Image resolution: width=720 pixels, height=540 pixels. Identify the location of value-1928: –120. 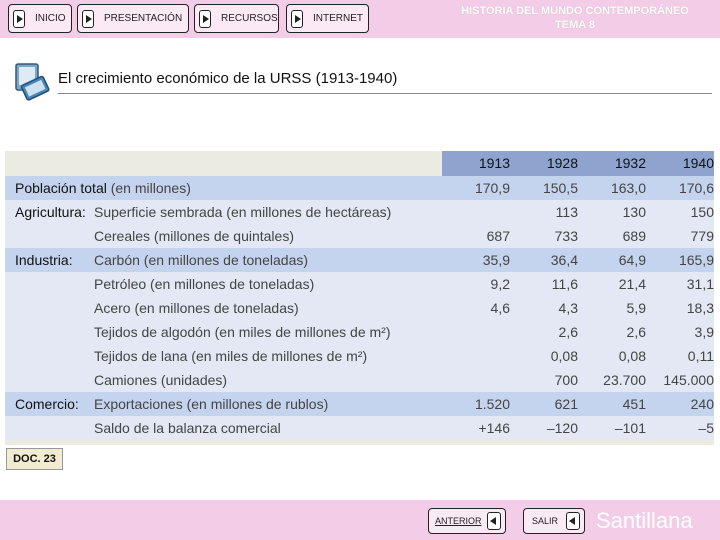
(562, 428).